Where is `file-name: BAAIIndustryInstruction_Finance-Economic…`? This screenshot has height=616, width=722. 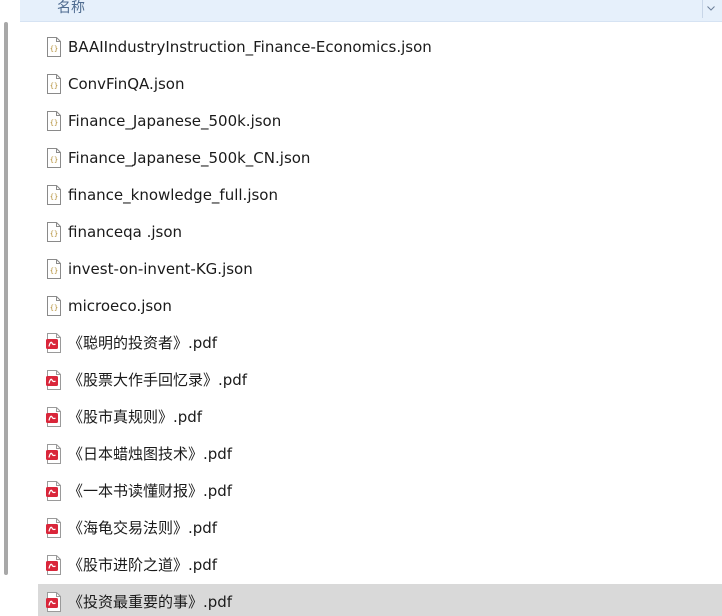
file-name: BAAIIndustryInstruction_Finance-Economic… is located at coordinates (250, 47).